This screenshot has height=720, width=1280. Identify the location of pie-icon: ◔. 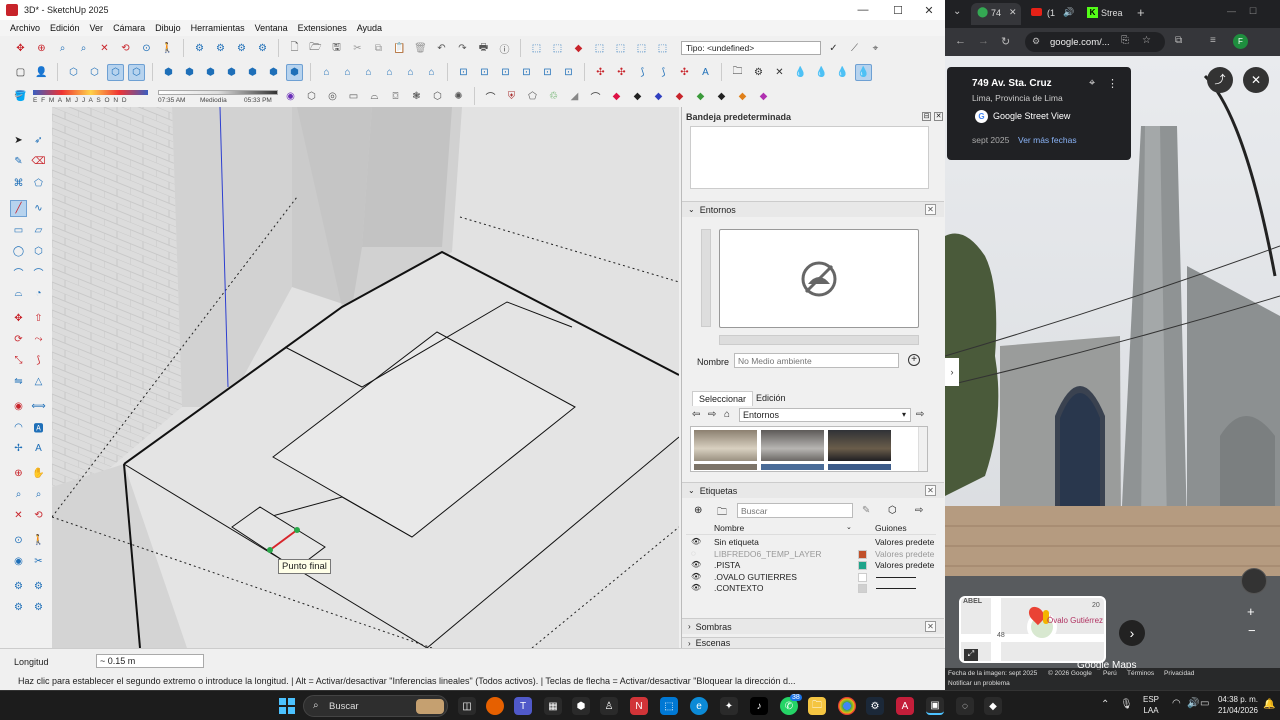
(38, 293).